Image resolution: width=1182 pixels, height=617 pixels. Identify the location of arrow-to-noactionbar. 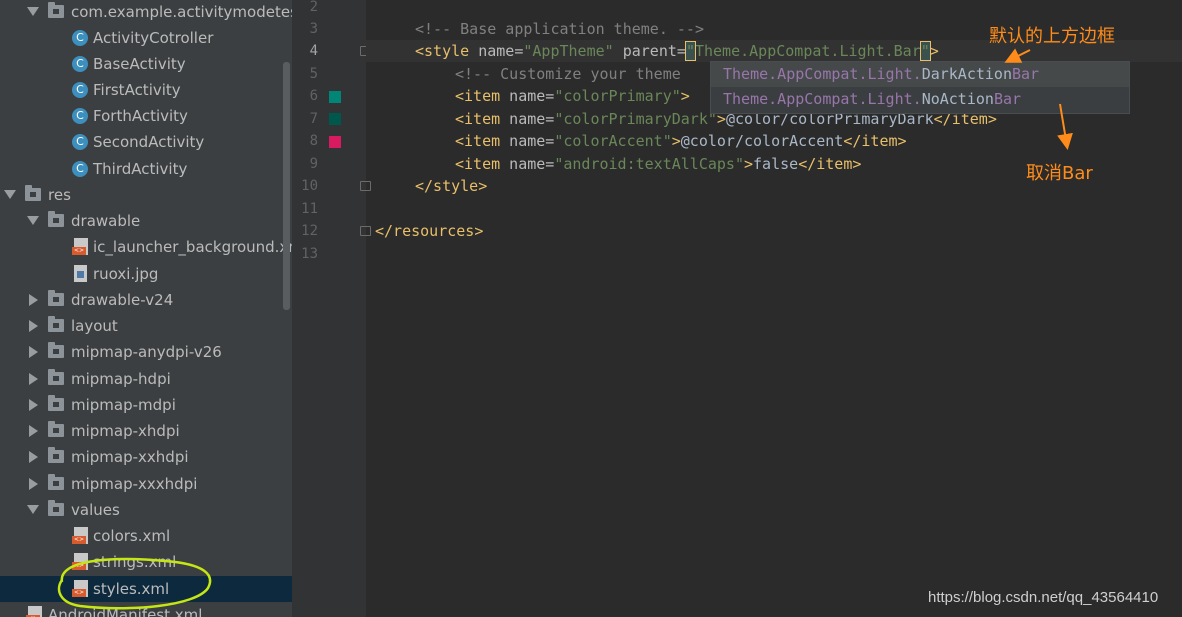
(1065, 126).